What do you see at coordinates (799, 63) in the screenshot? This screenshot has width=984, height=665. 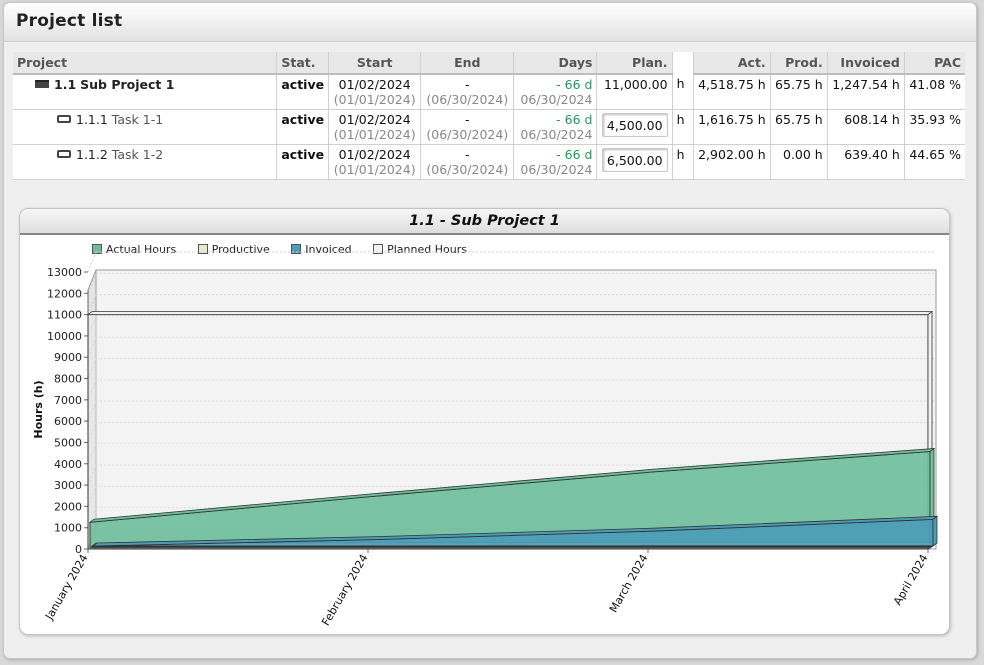 I see `col-prod: Prod.` at bounding box center [799, 63].